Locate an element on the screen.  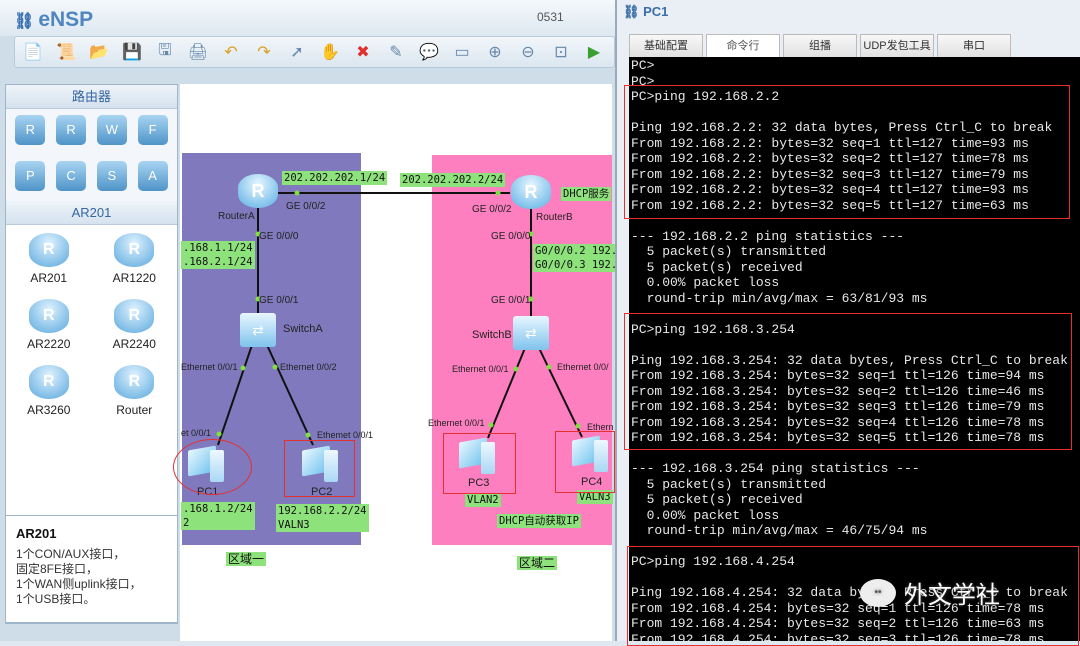
terminal-line: --- 192.168.2.2 ping statistics --- is located at coordinates (768, 236).